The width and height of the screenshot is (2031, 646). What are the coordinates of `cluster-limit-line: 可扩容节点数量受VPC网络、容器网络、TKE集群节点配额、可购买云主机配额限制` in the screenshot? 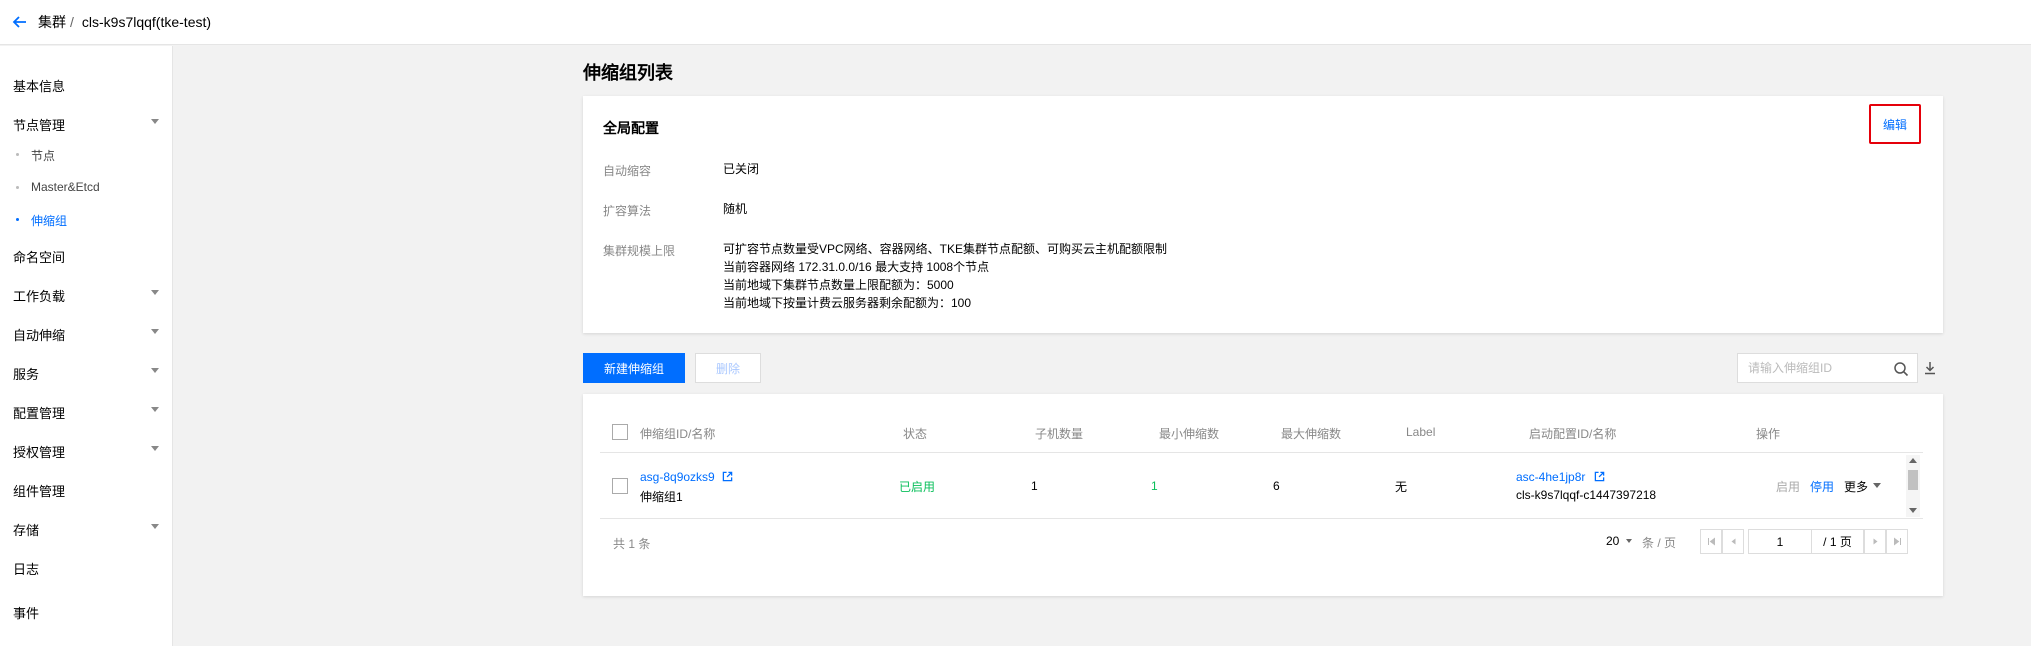 It's located at (945, 249).